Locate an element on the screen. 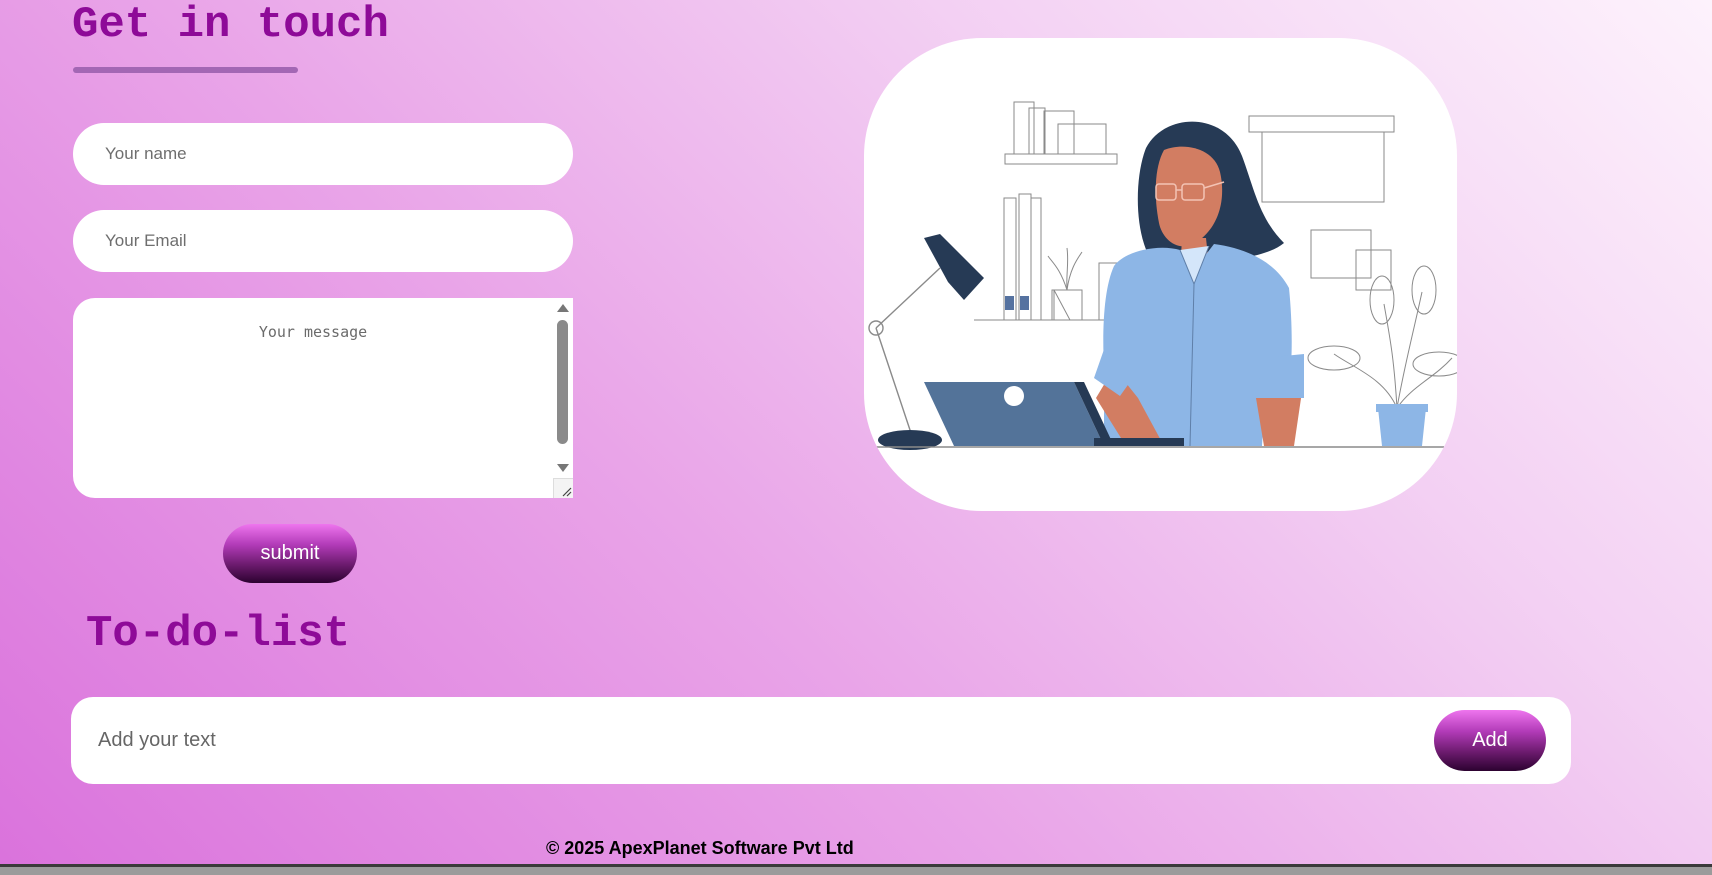 The height and width of the screenshot is (875, 1712). email-input is located at coordinates (323, 241).